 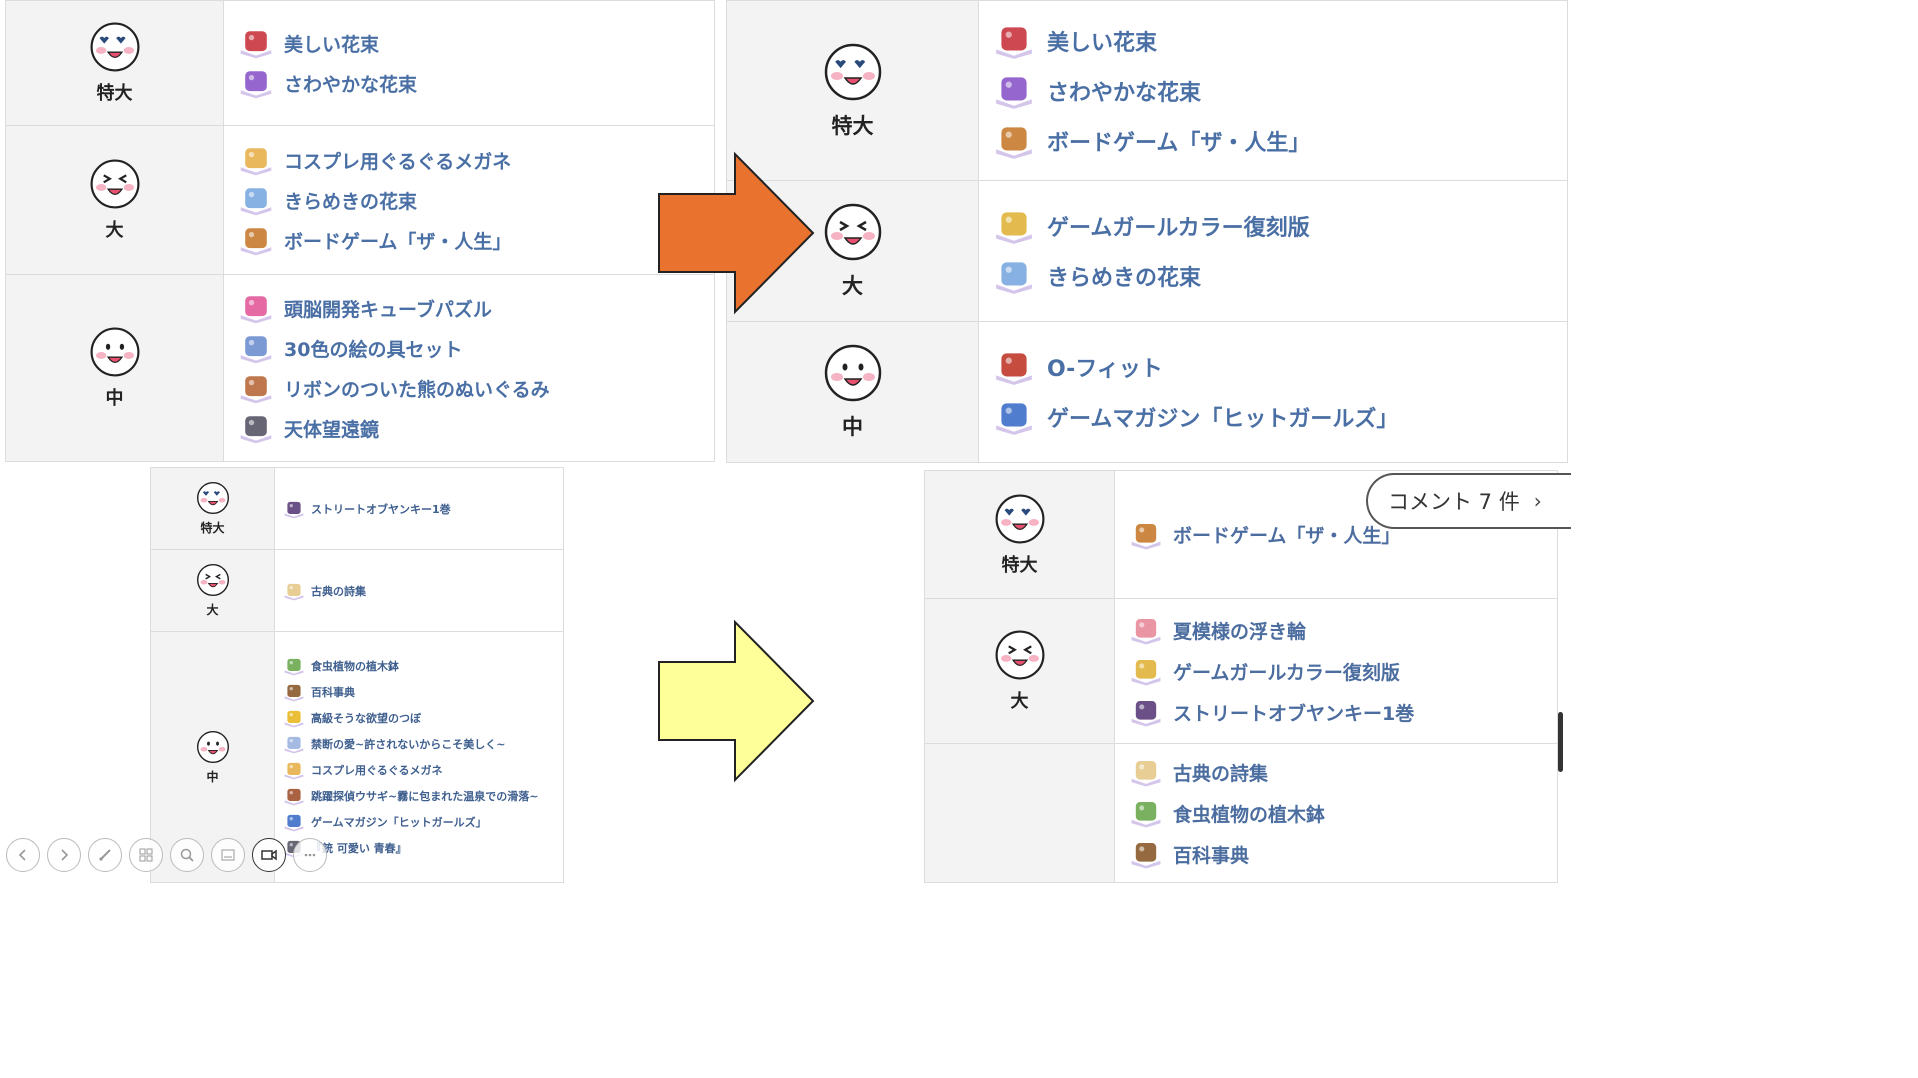 What do you see at coordinates (114, 230) in the screenshot?
I see `level-label: 大` at bounding box center [114, 230].